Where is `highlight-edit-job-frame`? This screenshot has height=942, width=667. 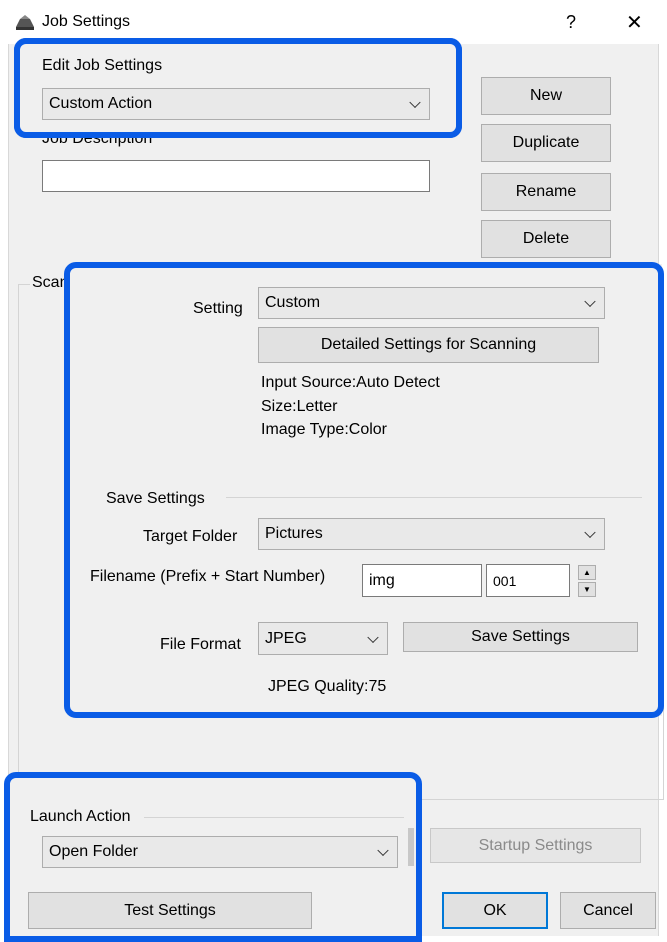
highlight-edit-job-frame is located at coordinates (238, 88).